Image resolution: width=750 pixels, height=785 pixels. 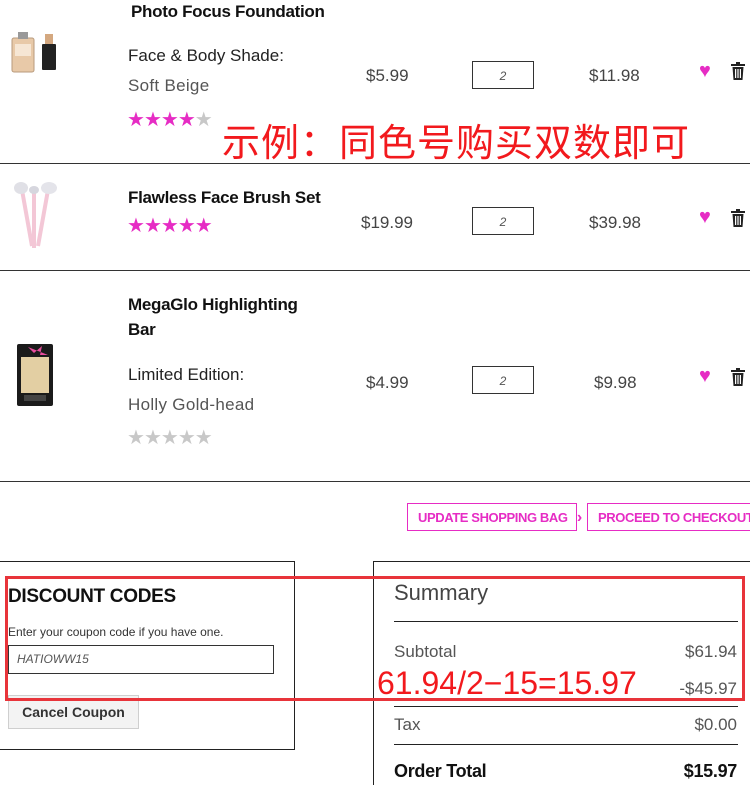 What do you see at coordinates (710, 771) in the screenshot?
I see `order-total-value: $15.97` at bounding box center [710, 771].